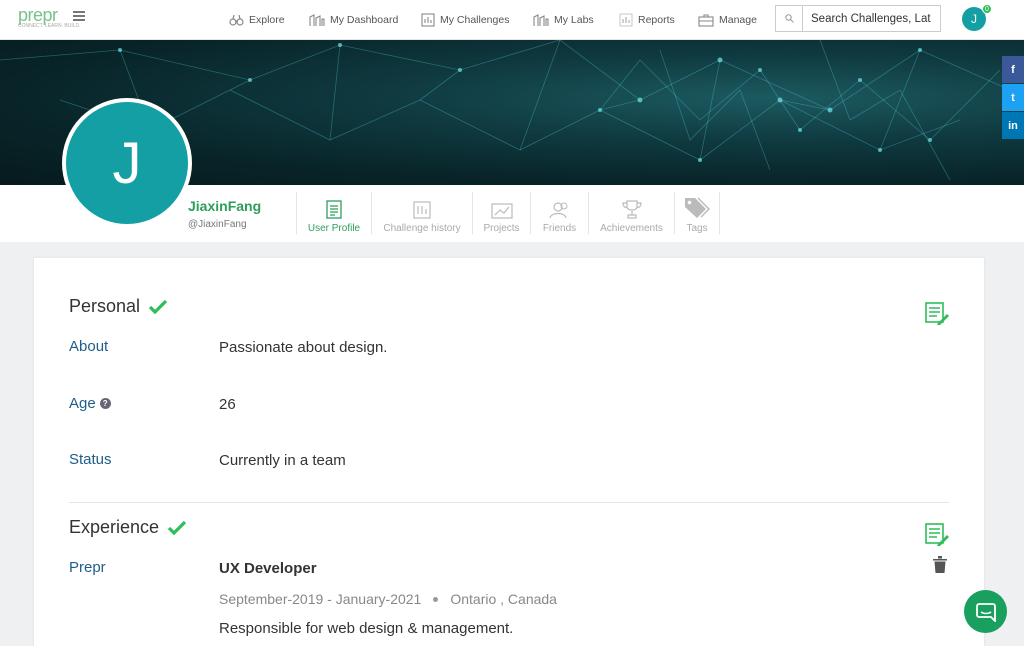 This screenshot has height=646, width=1024. What do you see at coordinates (706, 20) in the screenshot?
I see `briefcase-icon` at bounding box center [706, 20].